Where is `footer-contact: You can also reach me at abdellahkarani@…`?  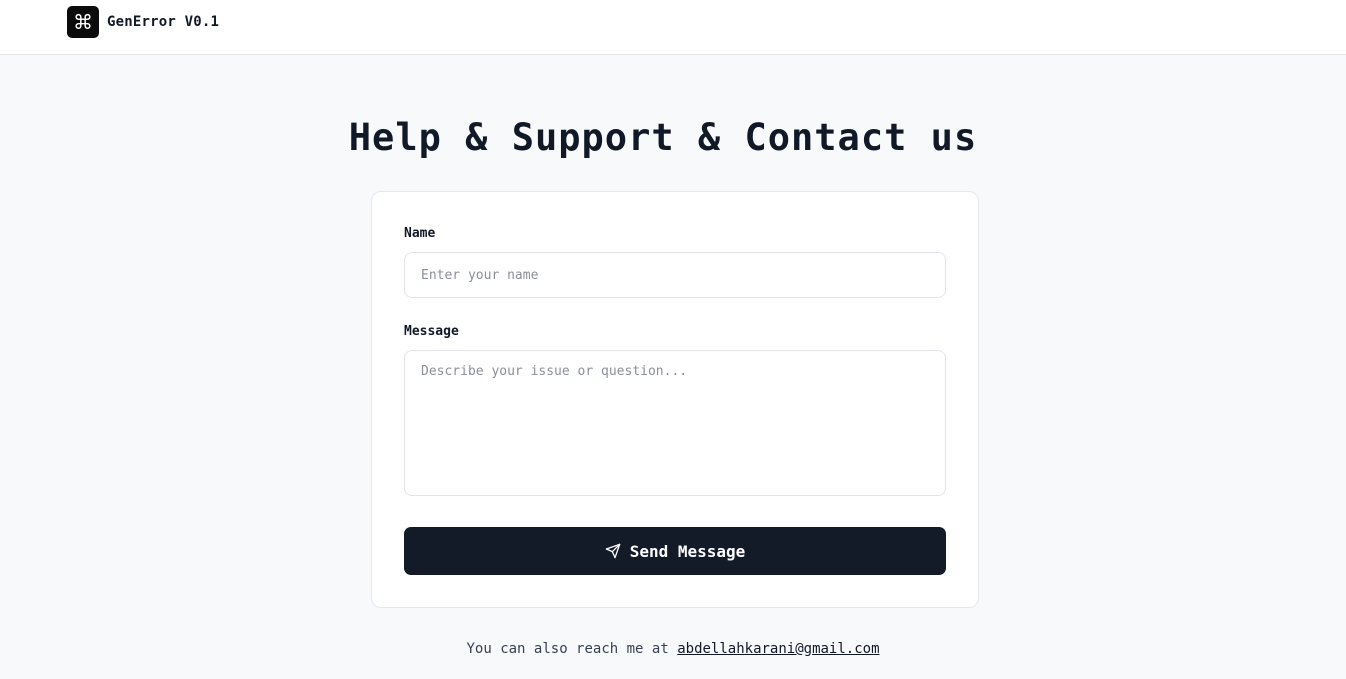
footer-contact: You can also reach me at abdellahkarani@… is located at coordinates (673, 649).